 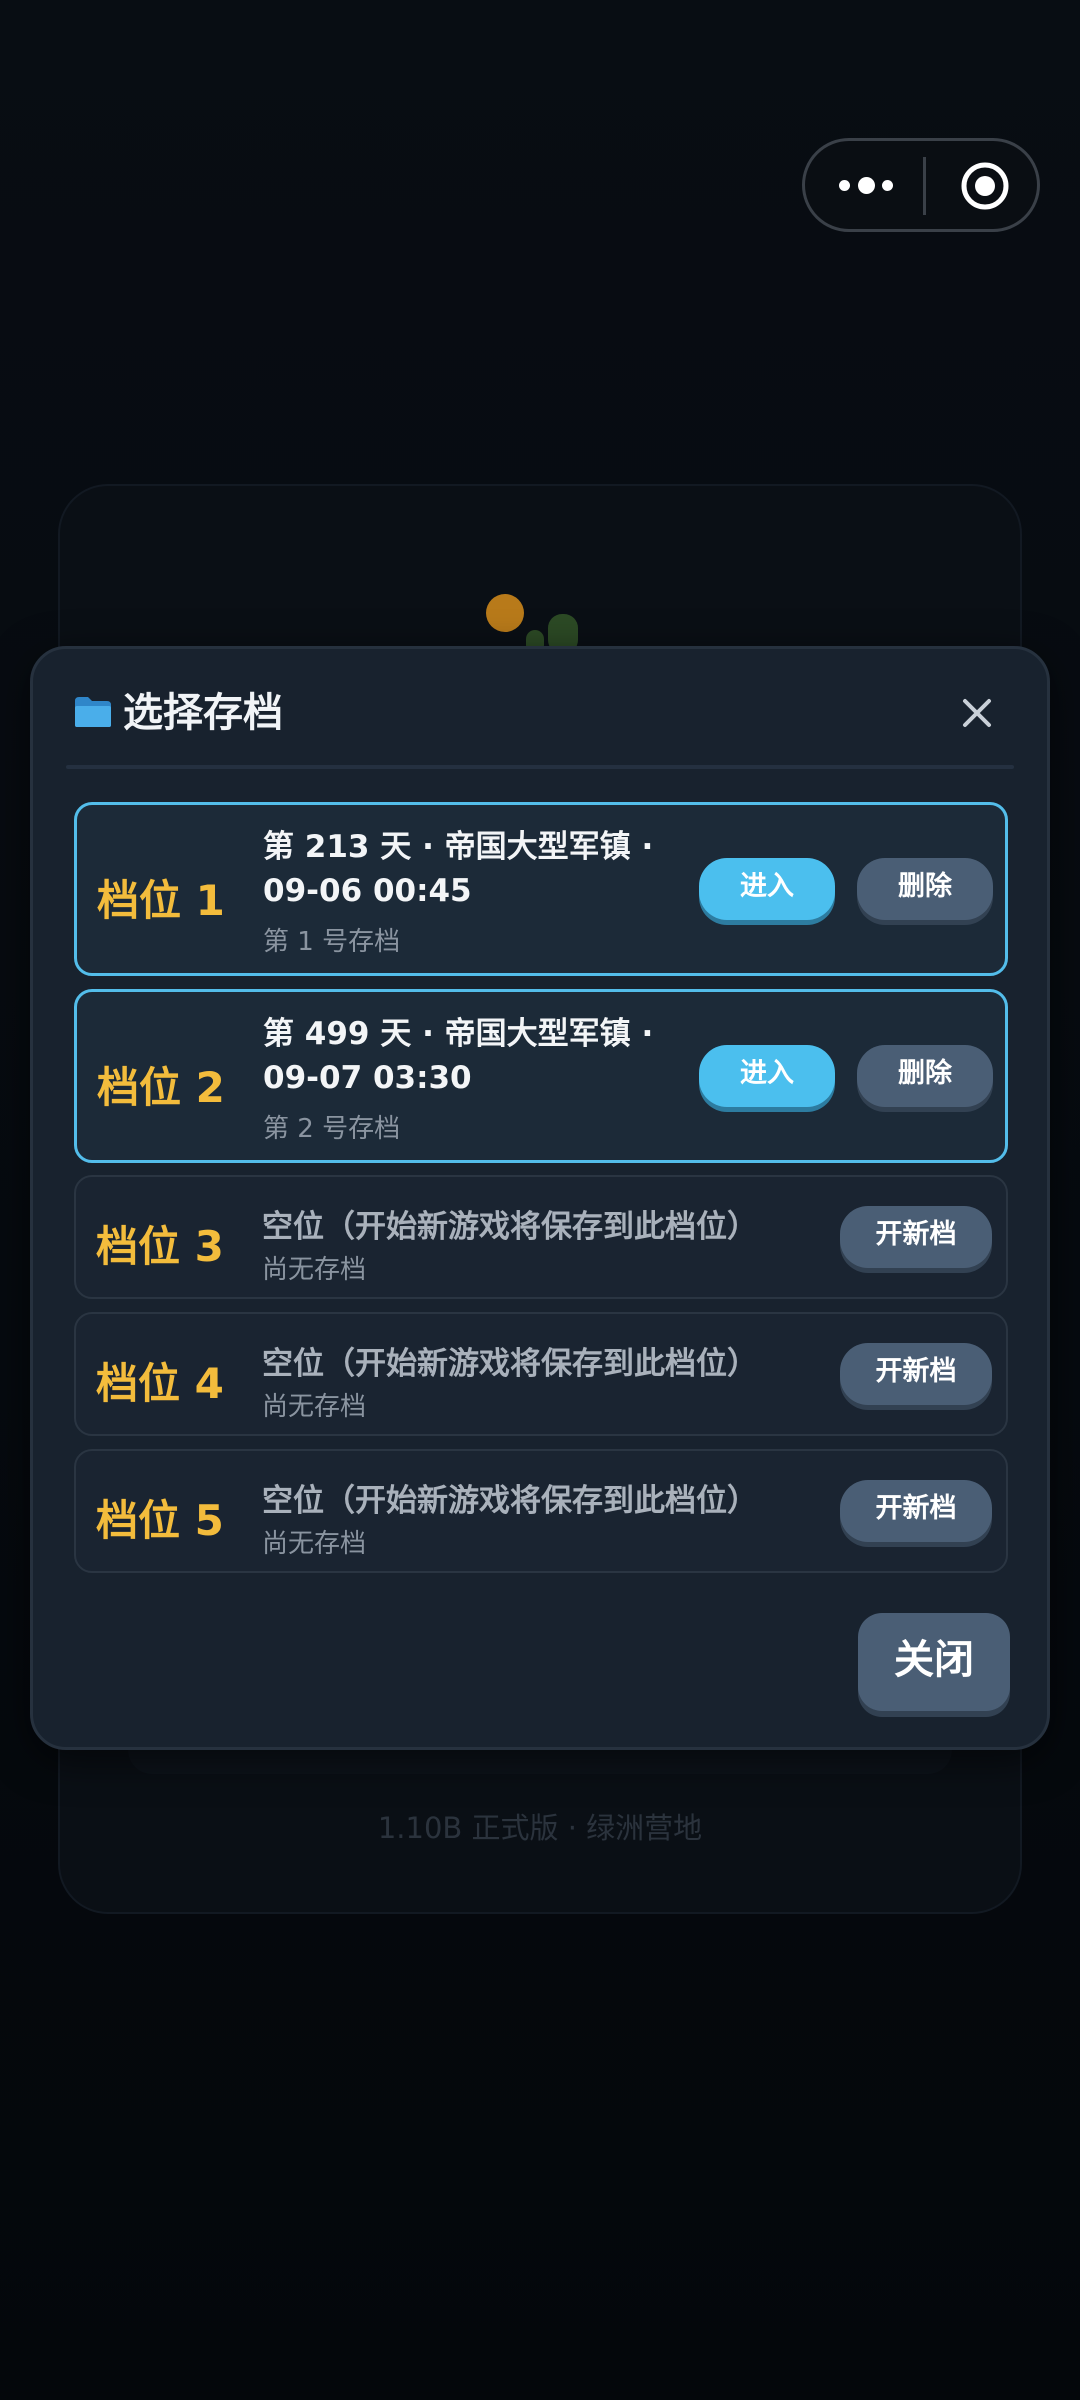 What do you see at coordinates (540, 1828) in the screenshot?
I see `version-footer: 1.10B 正式版 · 绿洲营地` at bounding box center [540, 1828].